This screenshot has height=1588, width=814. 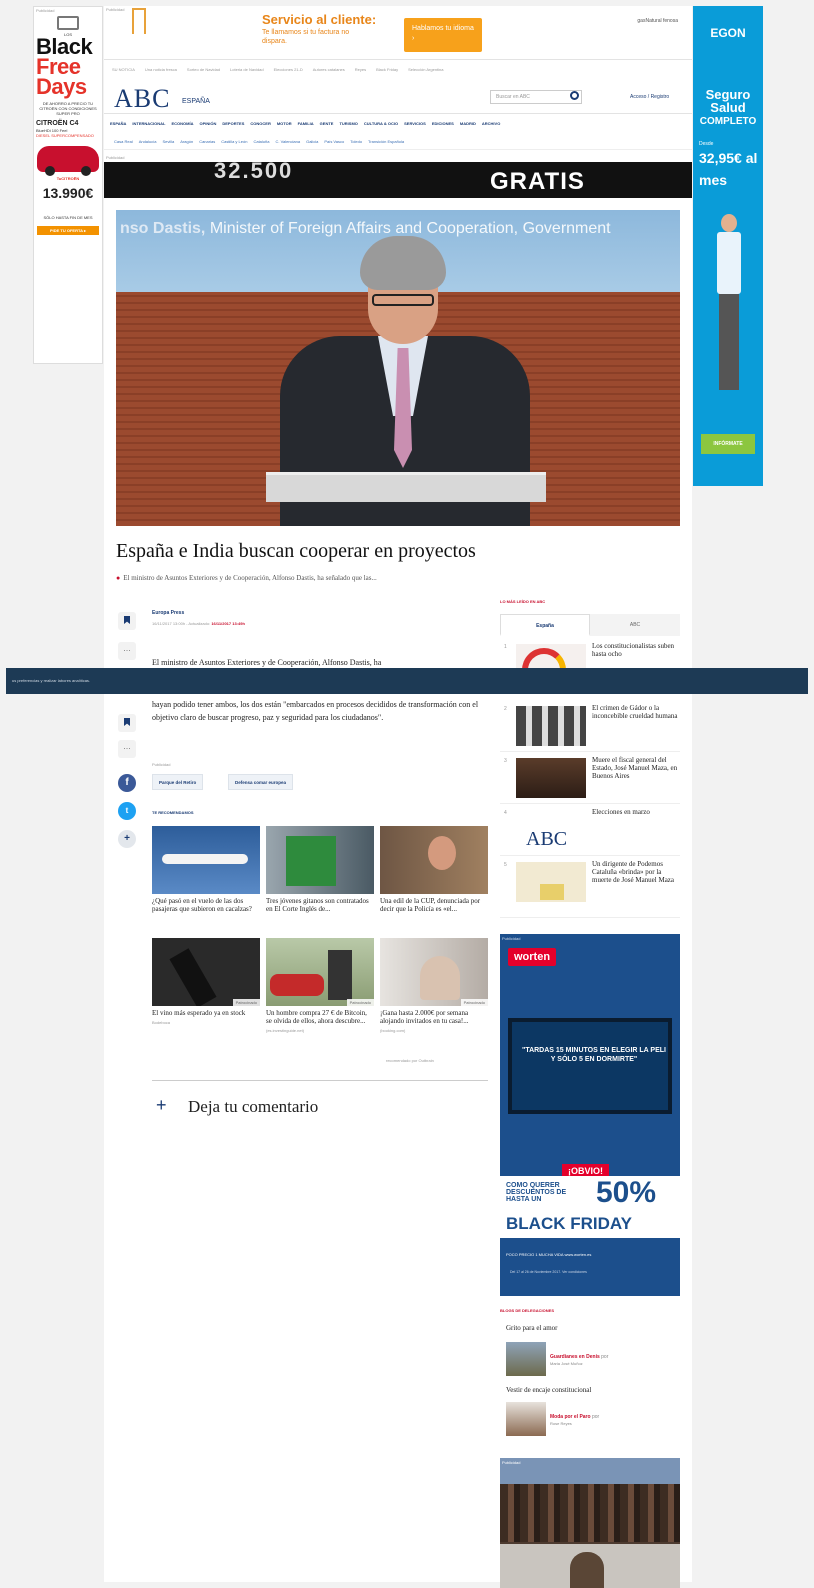 What do you see at coordinates (468, 123) in the screenshot?
I see `nav-item-13: MADRID` at bounding box center [468, 123].